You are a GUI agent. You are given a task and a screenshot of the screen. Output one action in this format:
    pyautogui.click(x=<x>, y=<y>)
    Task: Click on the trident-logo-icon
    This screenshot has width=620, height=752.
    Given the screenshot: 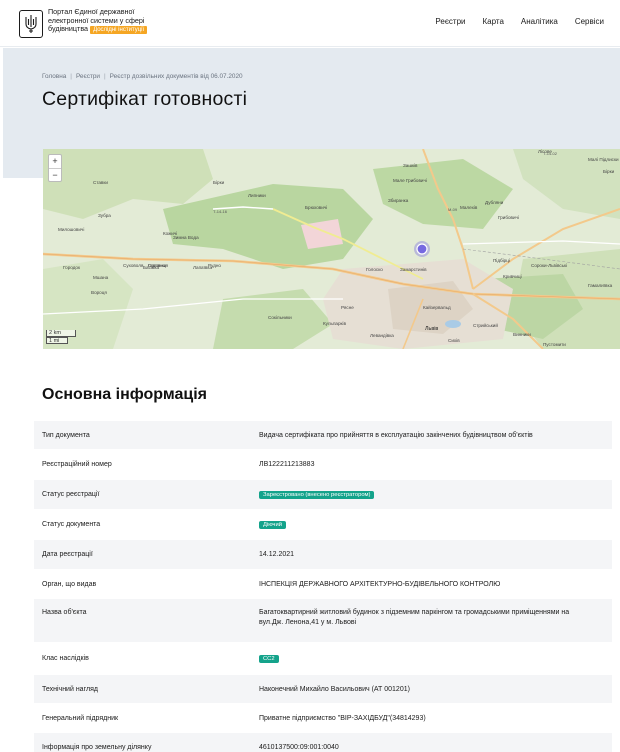 What is the action you would take?
    pyautogui.click(x=31, y=24)
    